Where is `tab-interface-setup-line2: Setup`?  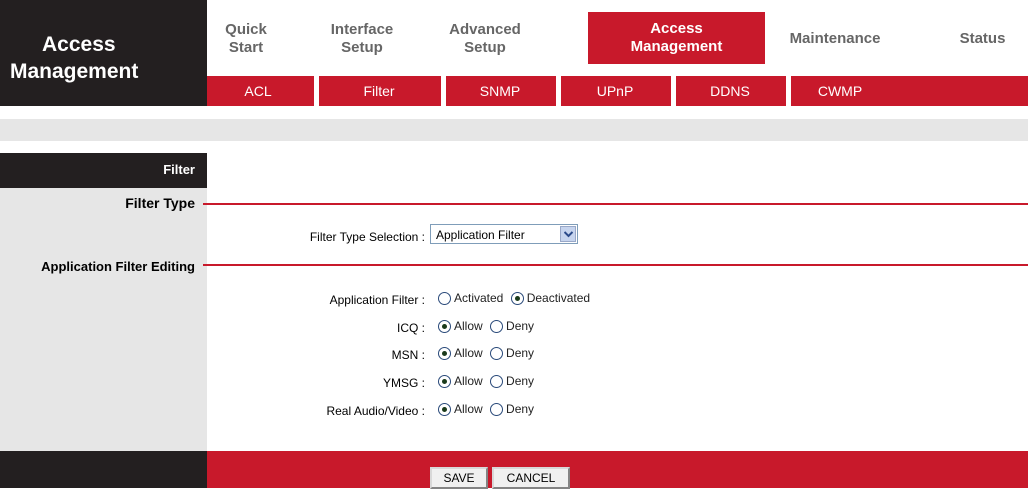 tab-interface-setup-line2: Setup is located at coordinates (362, 47).